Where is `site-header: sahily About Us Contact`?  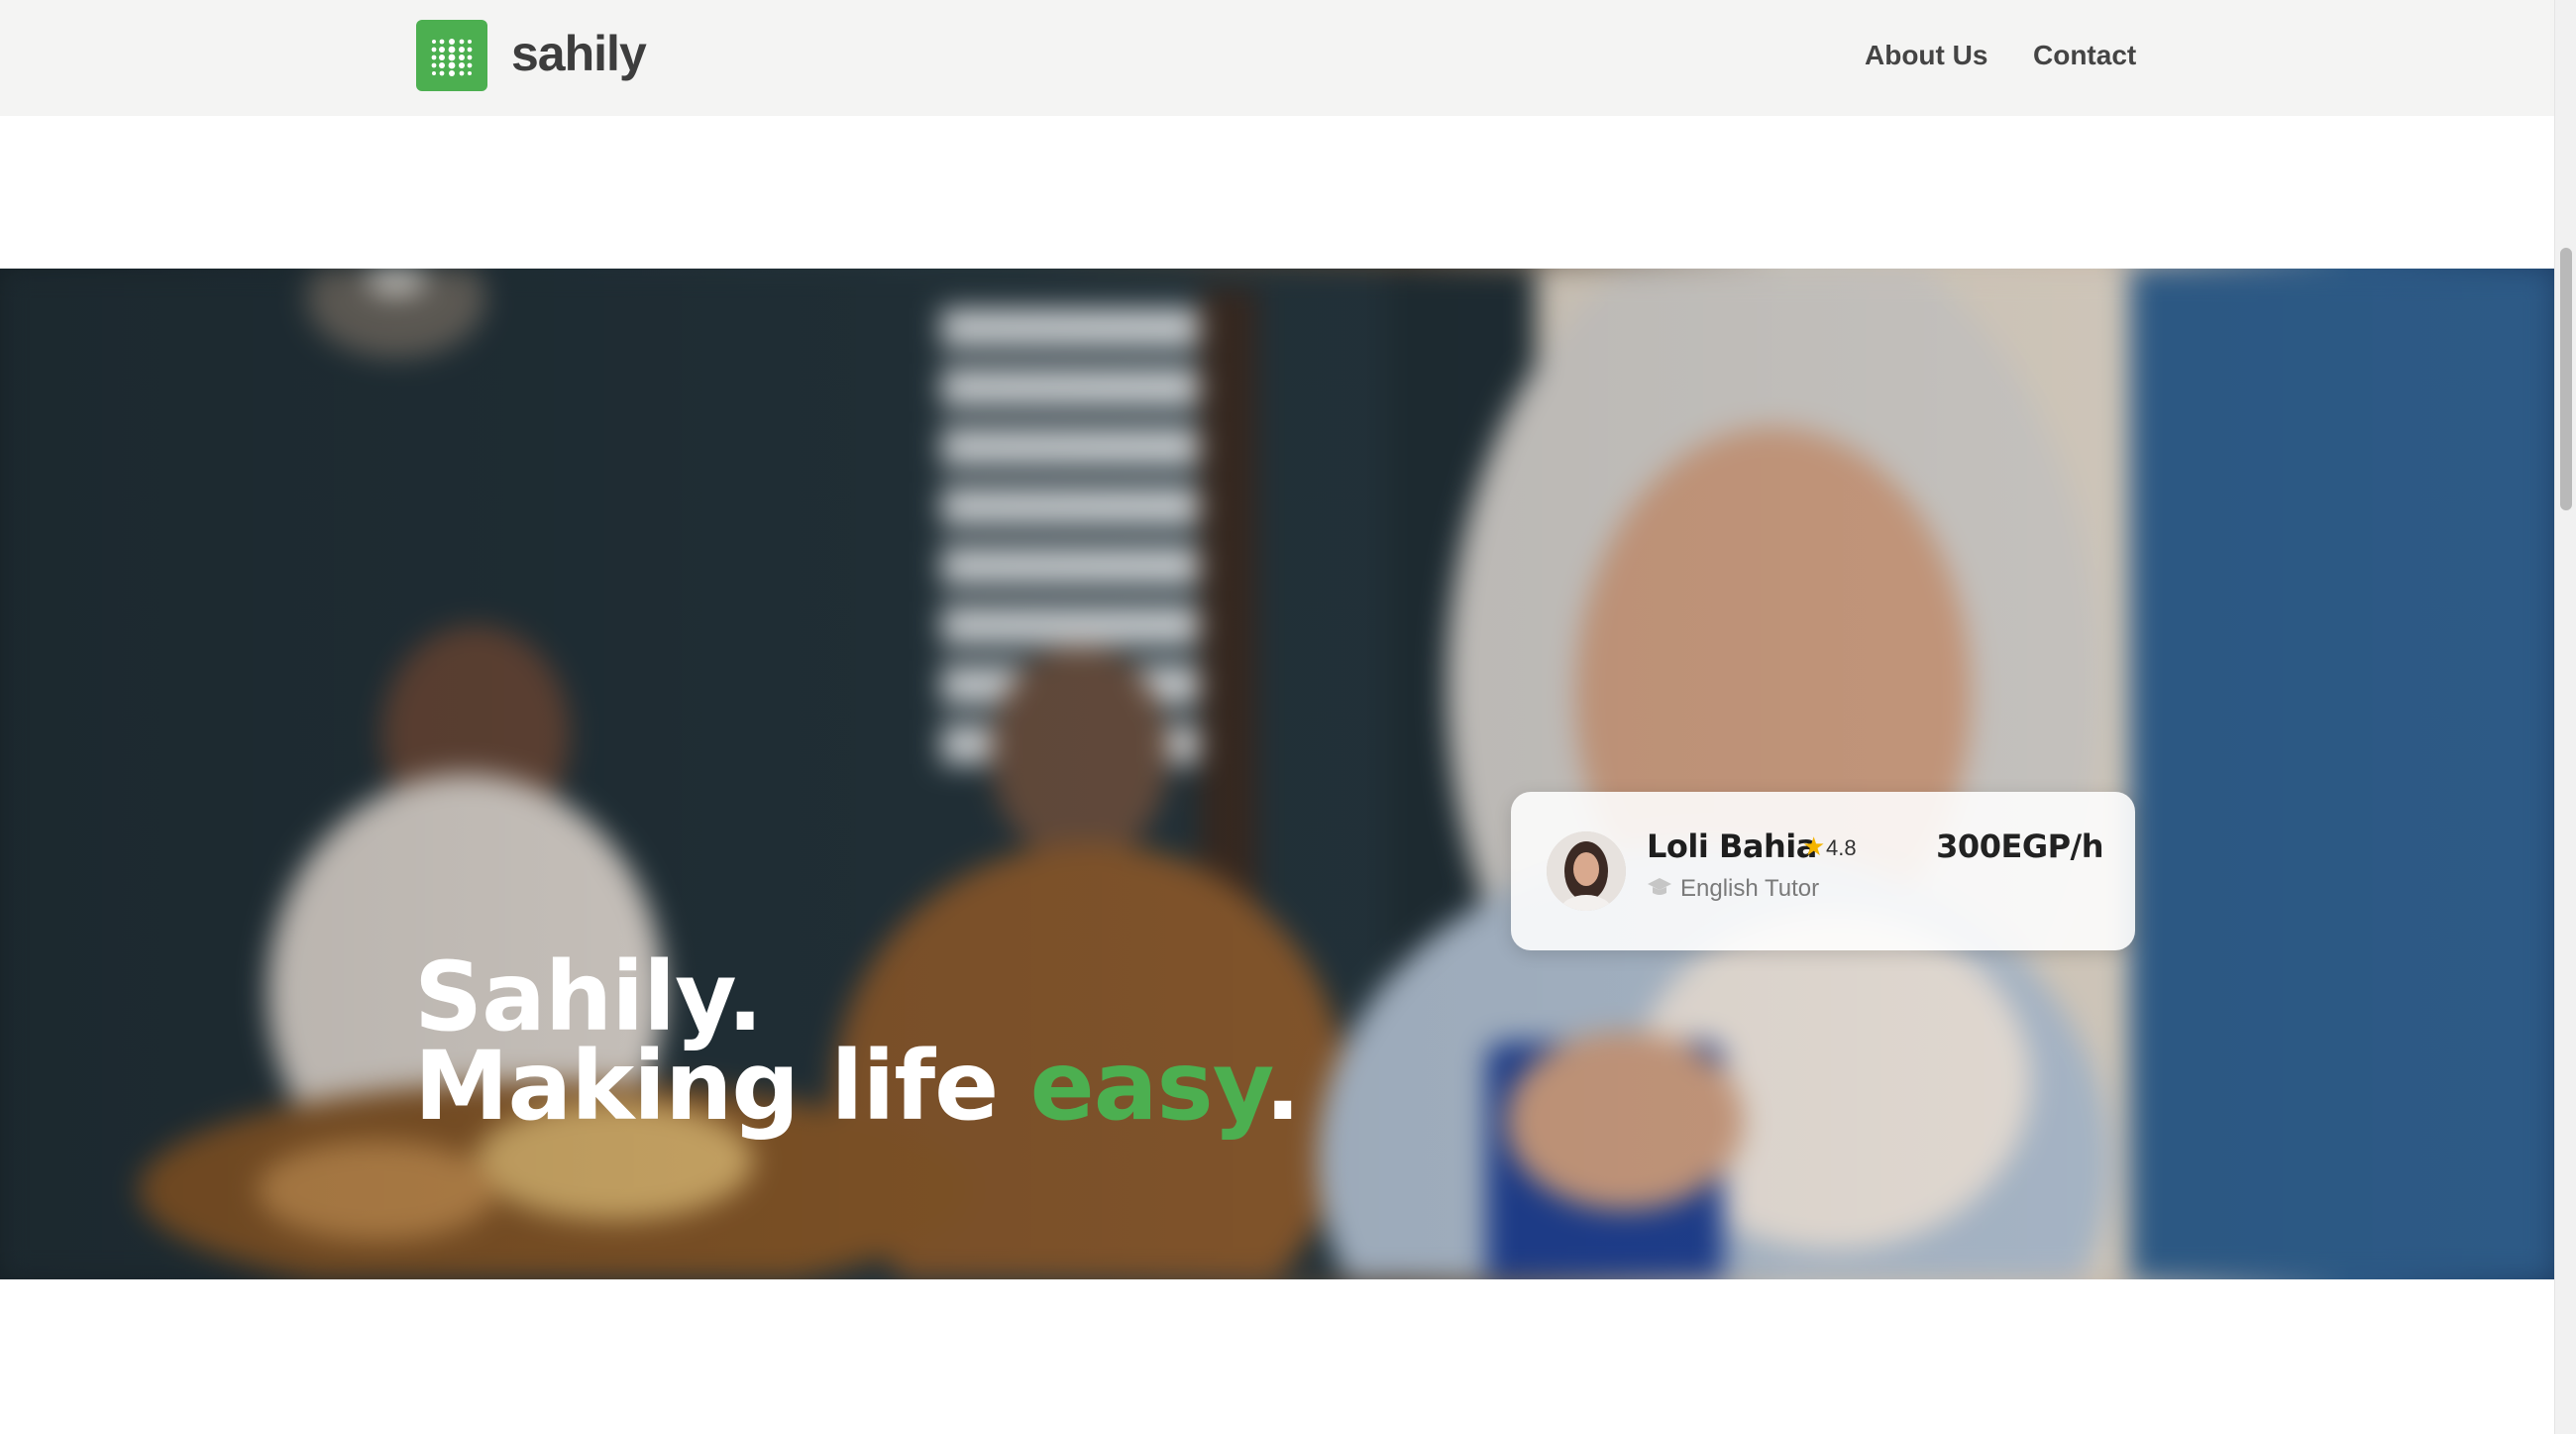
site-header: sahily About Us Contact is located at coordinates (1277, 58).